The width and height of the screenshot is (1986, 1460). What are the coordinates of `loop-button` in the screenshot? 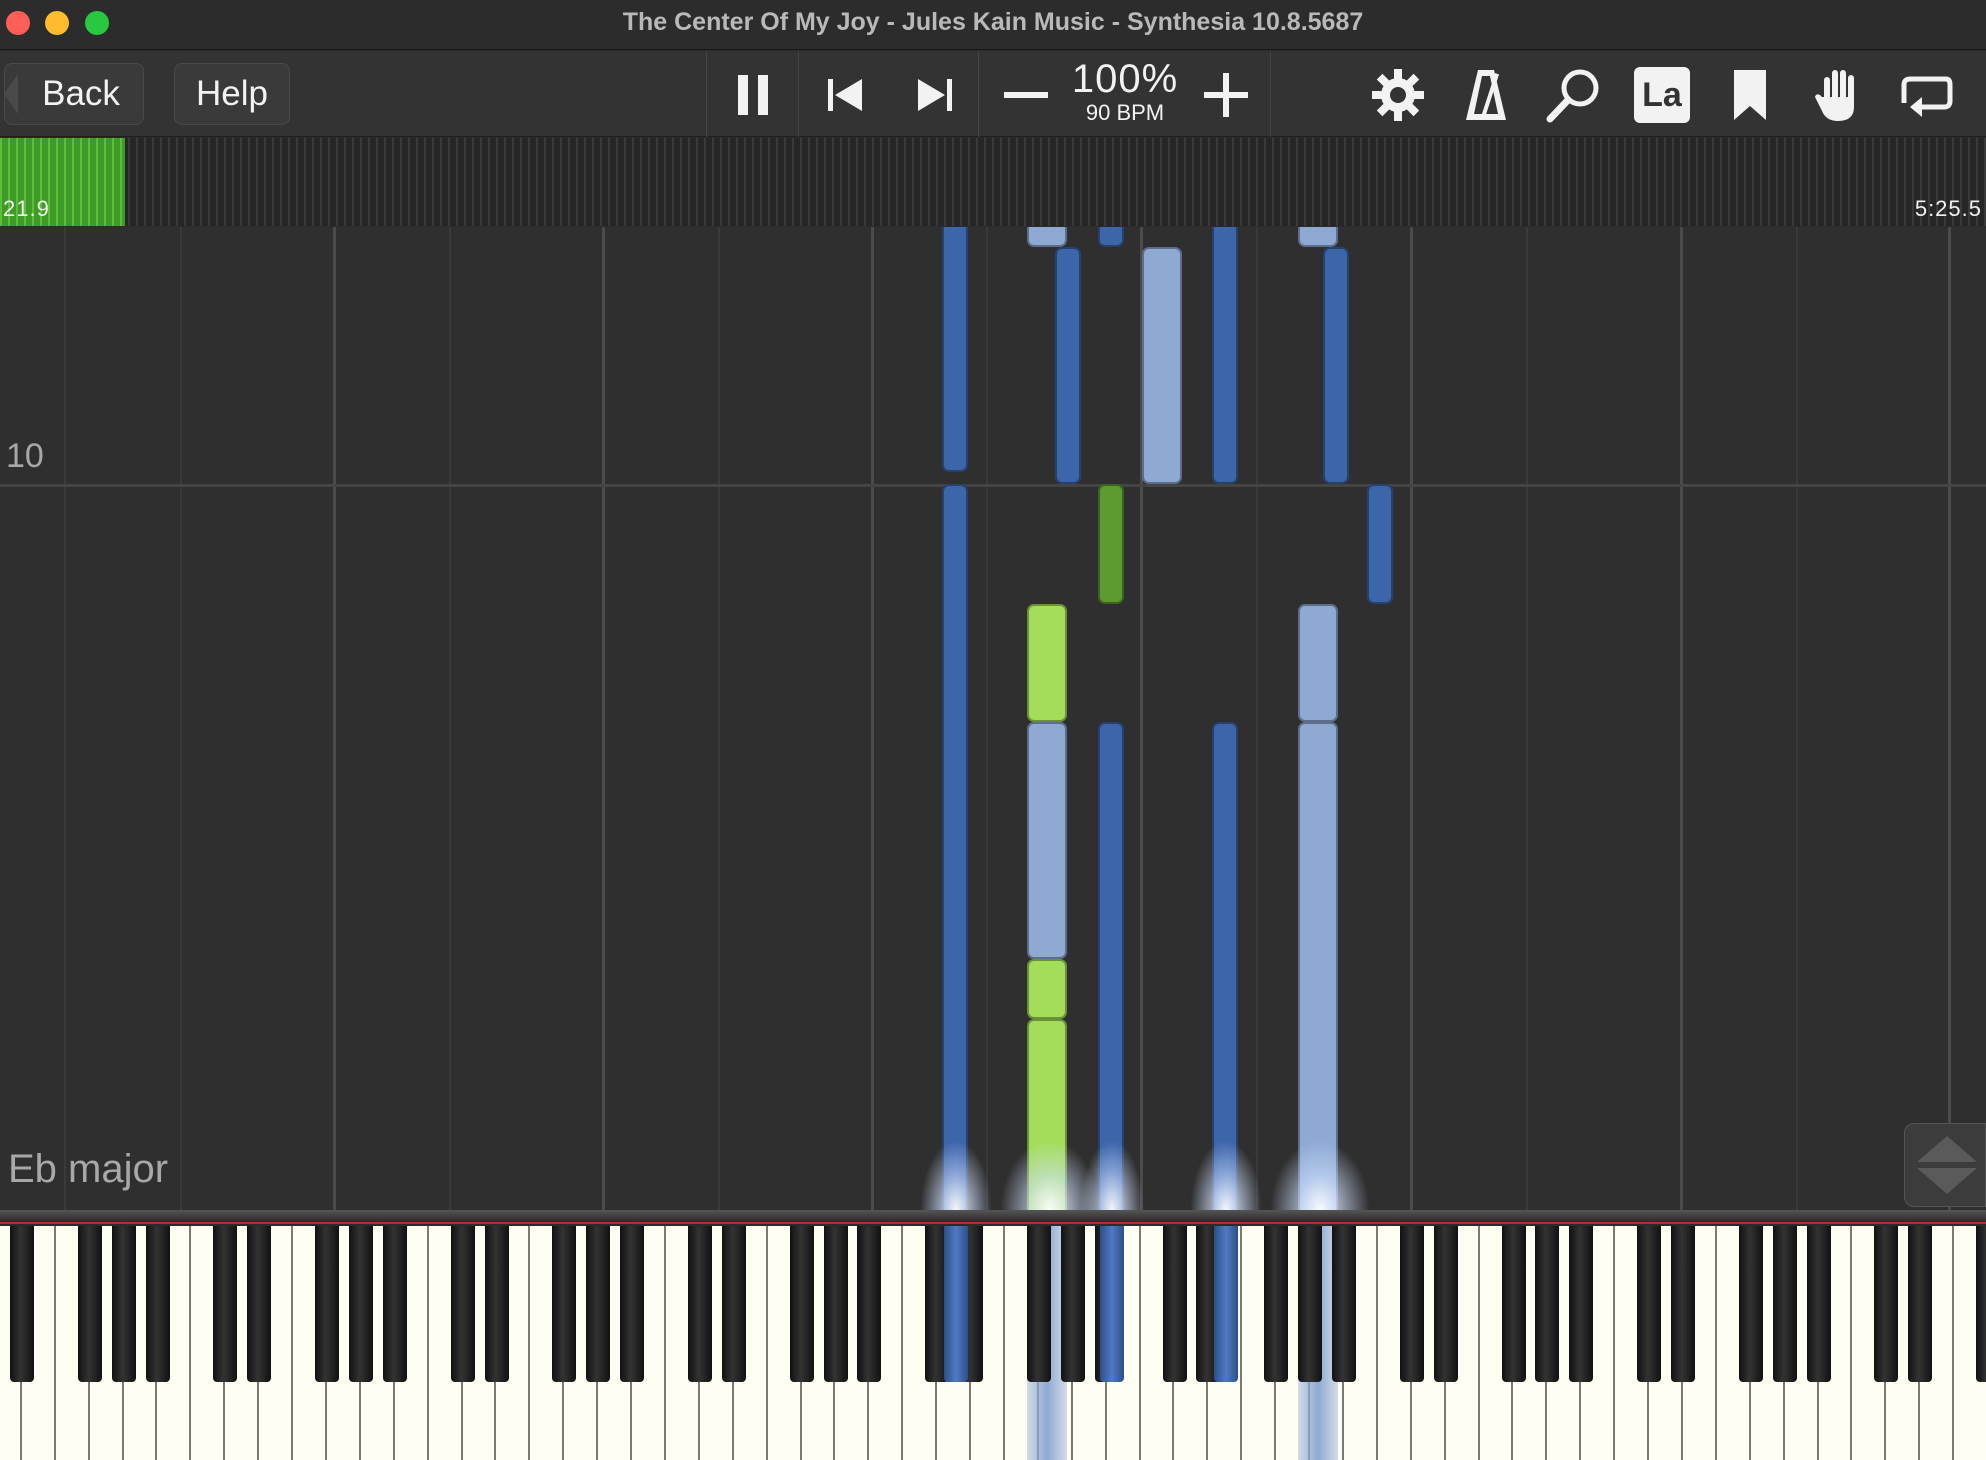 It's located at (1926, 95).